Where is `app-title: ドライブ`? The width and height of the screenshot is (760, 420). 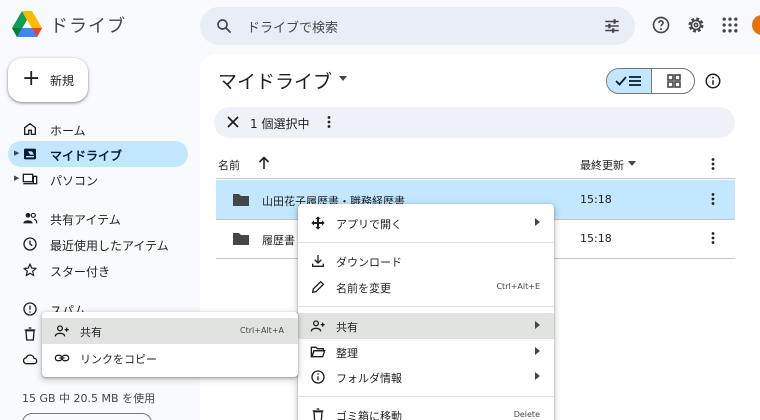 app-title: ドライブ is located at coordinates (88, 26).